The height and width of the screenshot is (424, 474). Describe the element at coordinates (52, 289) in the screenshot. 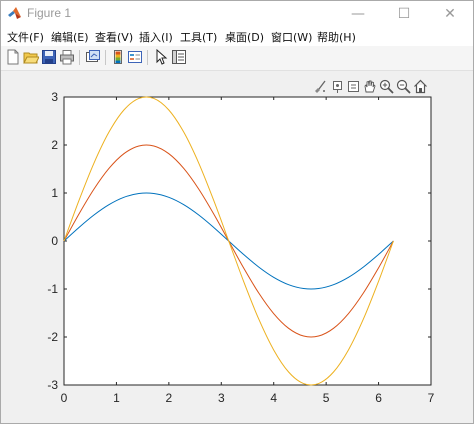

I see `y-tick-label: -1` at that location.